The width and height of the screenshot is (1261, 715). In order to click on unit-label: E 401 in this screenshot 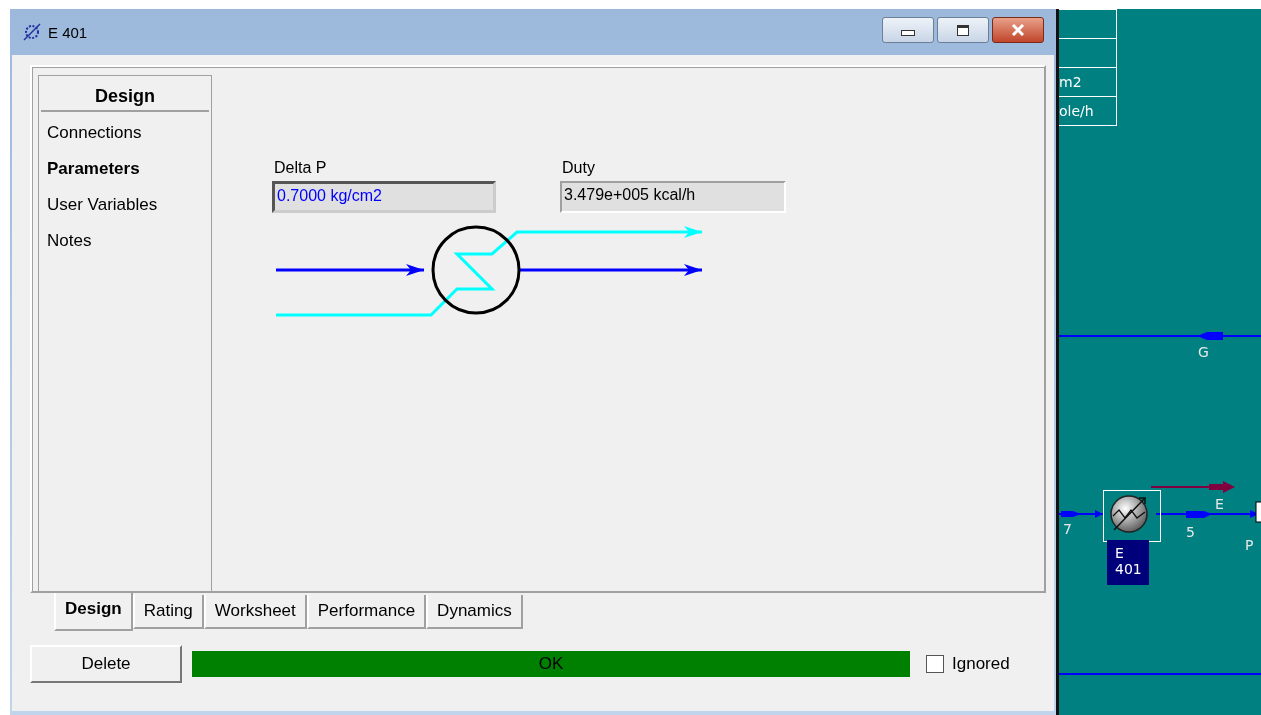, I will do `click(1128, 562)`.